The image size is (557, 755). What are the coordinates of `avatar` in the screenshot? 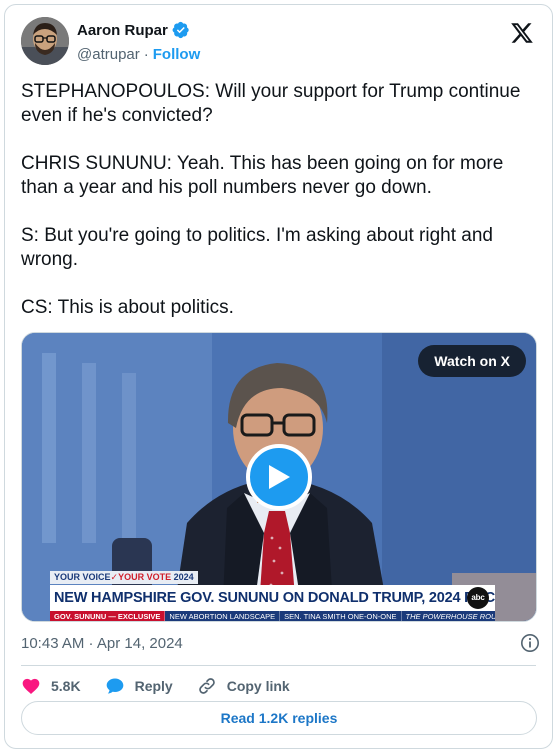 It's located at (45, 41).